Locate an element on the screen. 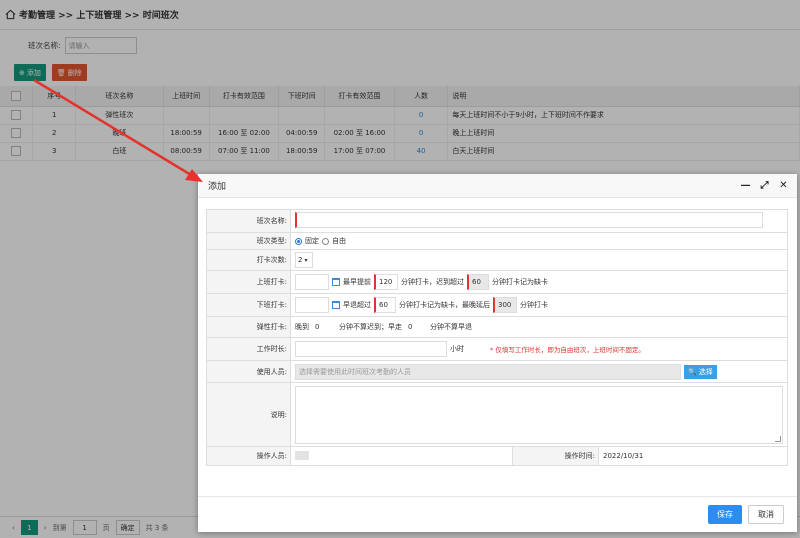 The height and width of the screenshot is (538, 800). search-icon: 🔍 is located at coordinates (692, 371).